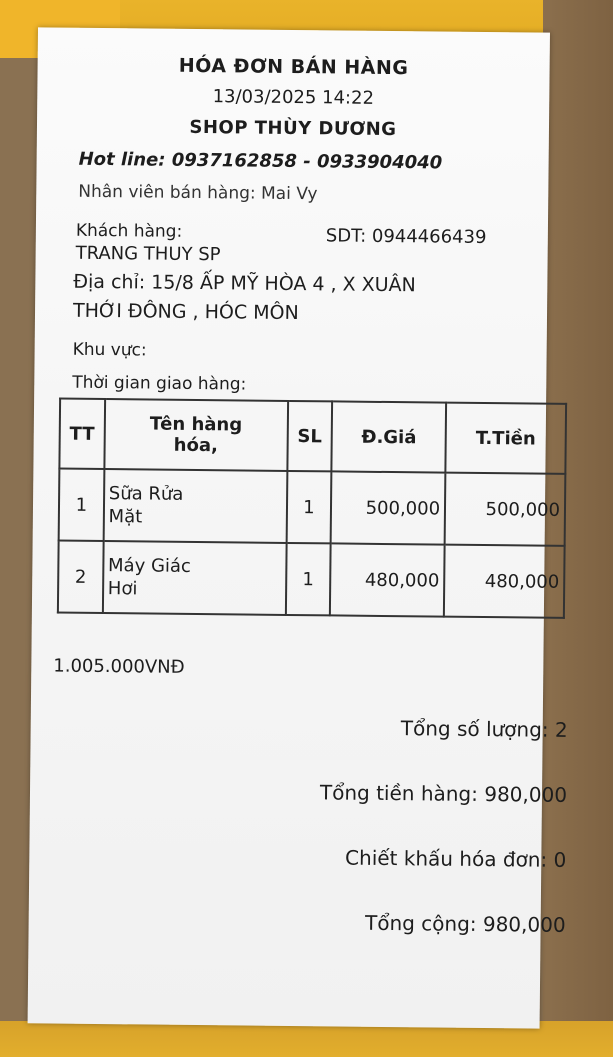 Image resolution: width=613 pixels, height=1057 pixels. I want to click on header-name: Tên hàng hóa,, so click(196, 435).